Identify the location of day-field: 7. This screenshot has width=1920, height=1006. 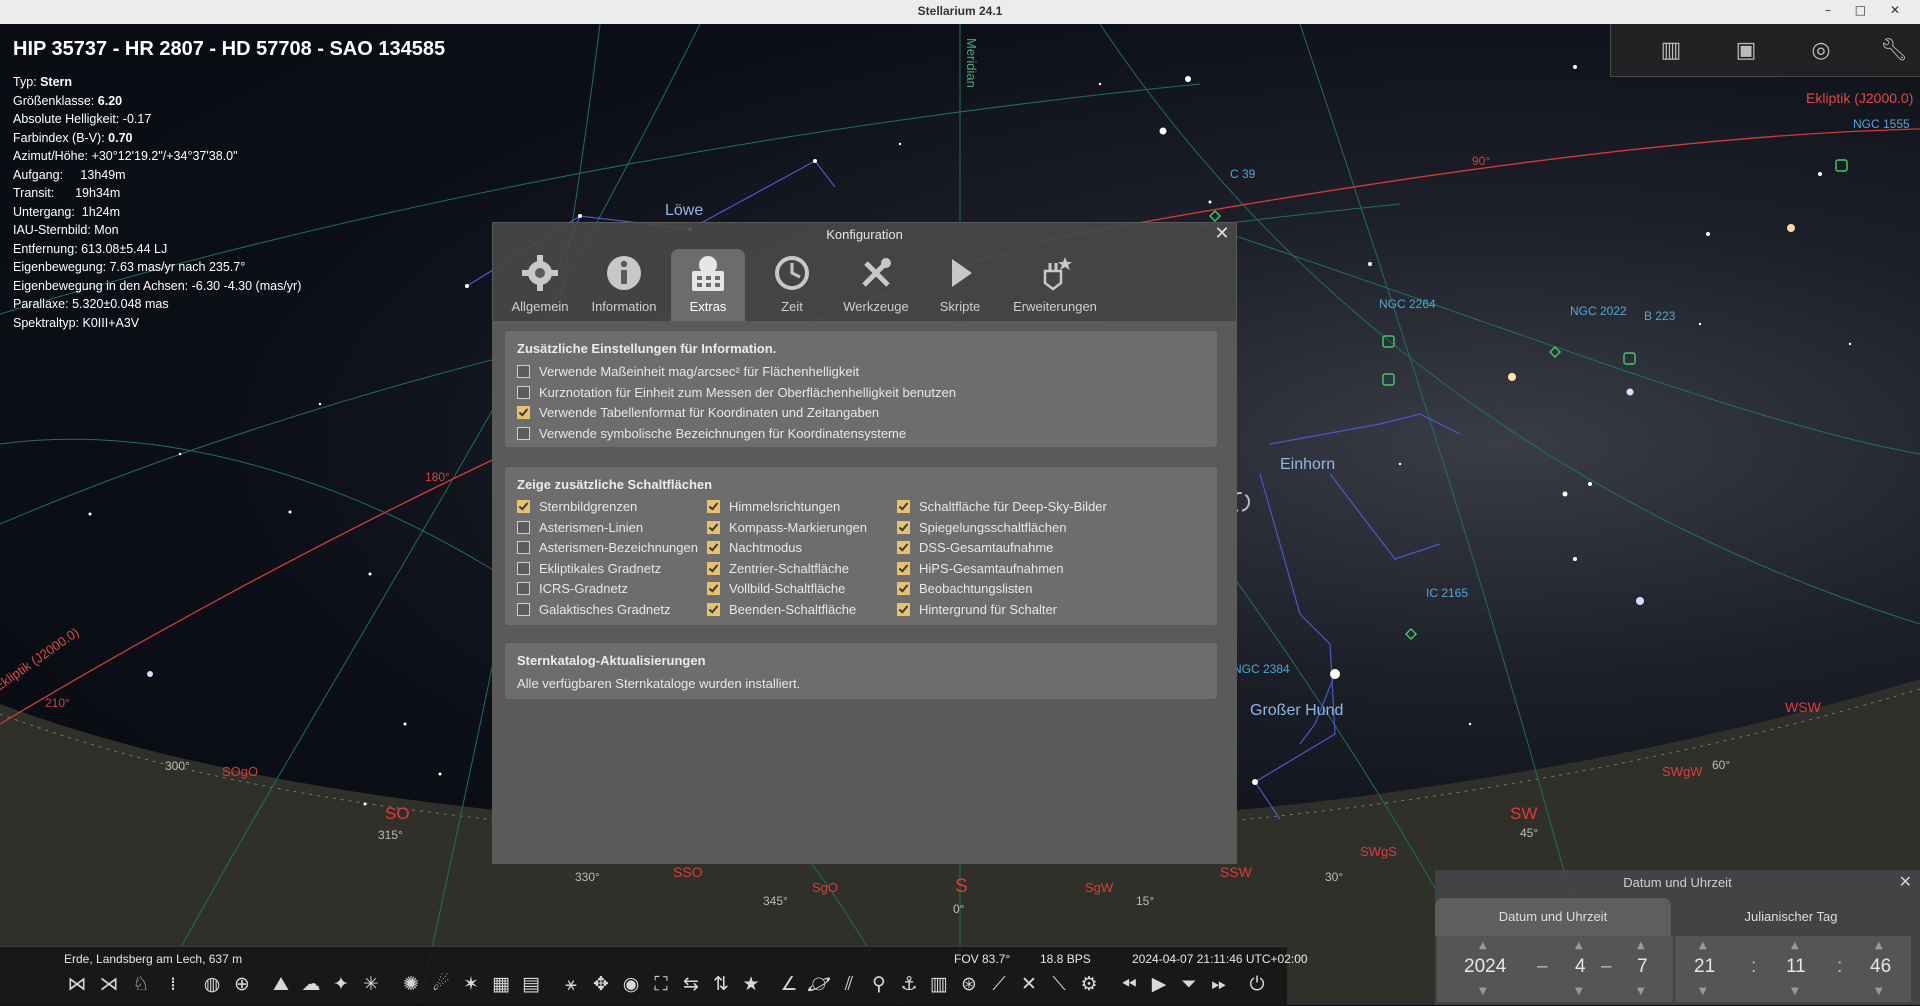
(1642, 967).